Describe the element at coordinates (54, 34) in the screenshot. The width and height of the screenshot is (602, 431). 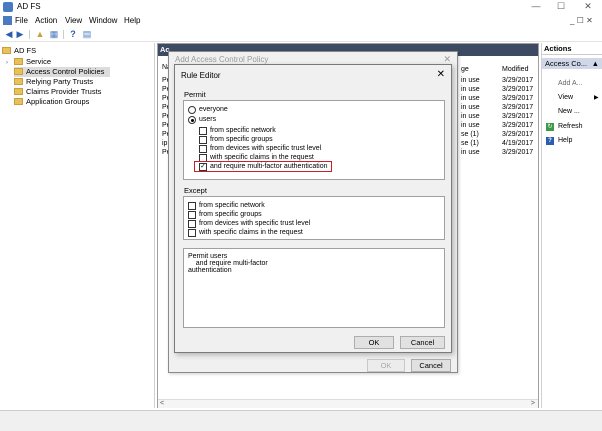
I see `show-tree-icon: ▦` at that location.